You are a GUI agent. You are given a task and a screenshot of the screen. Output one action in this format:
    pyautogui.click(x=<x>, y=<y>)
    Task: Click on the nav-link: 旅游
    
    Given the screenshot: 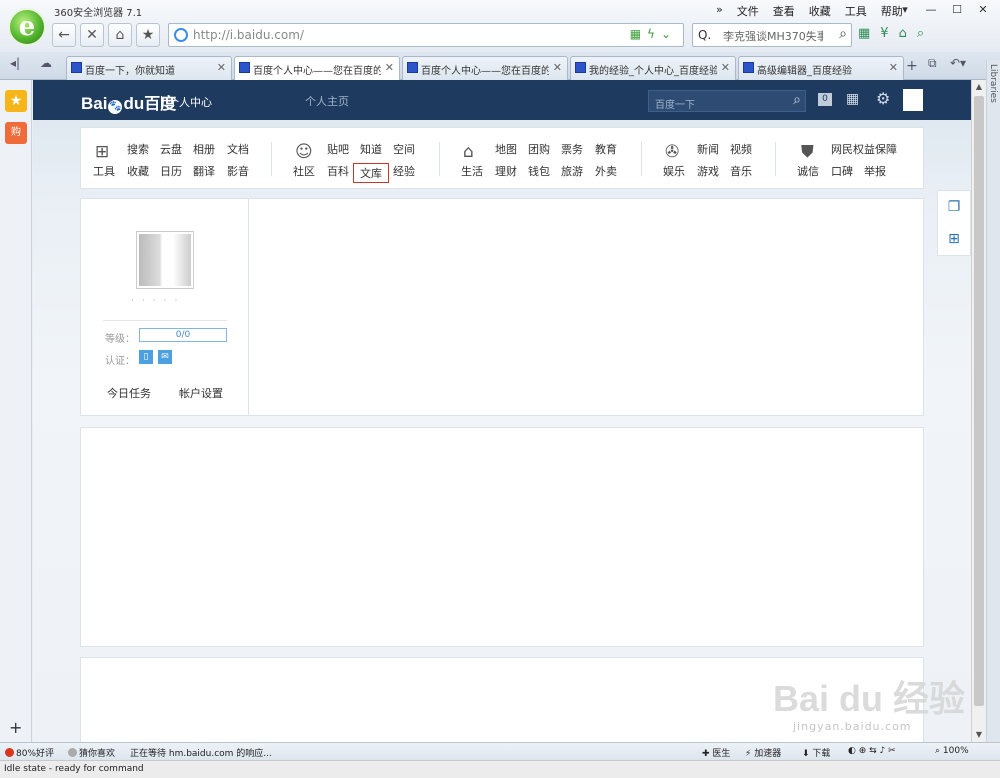 What is the action you would take?
    pyautogui.click(x=572, y=171)
    